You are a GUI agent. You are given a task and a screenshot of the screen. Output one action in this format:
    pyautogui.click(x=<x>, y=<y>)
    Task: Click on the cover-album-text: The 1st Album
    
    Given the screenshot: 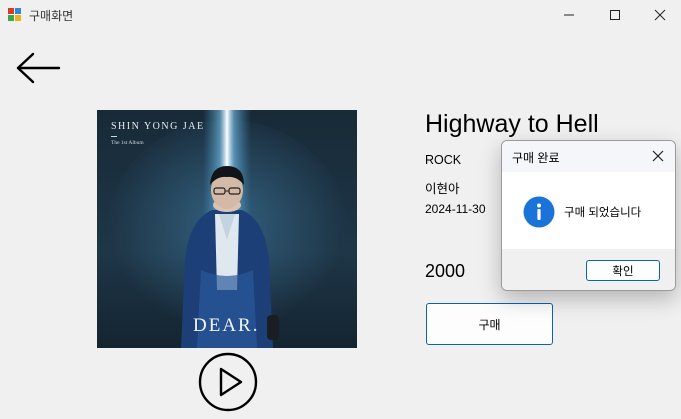 What is the action you would take?
    pyautogui.click(x=127, y=143)
    